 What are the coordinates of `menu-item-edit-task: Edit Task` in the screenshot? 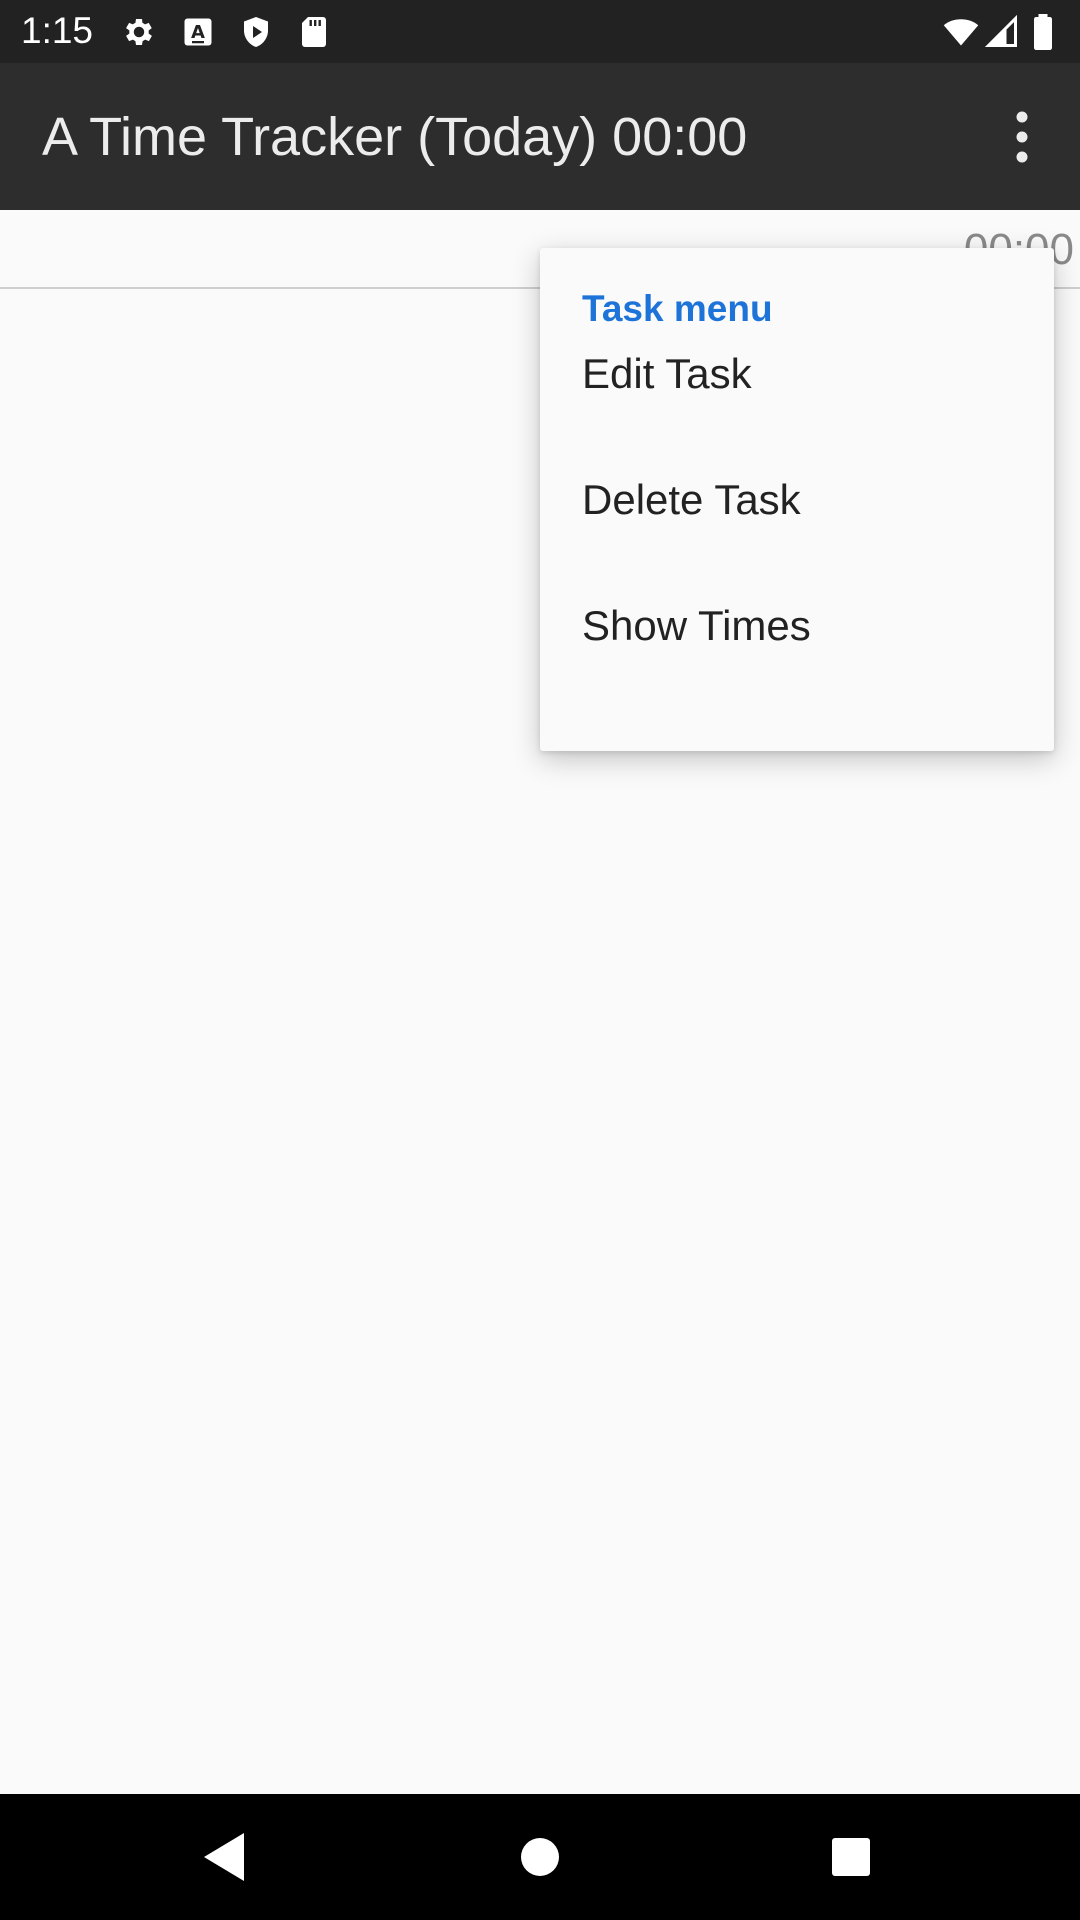 It's located at (797, 374).